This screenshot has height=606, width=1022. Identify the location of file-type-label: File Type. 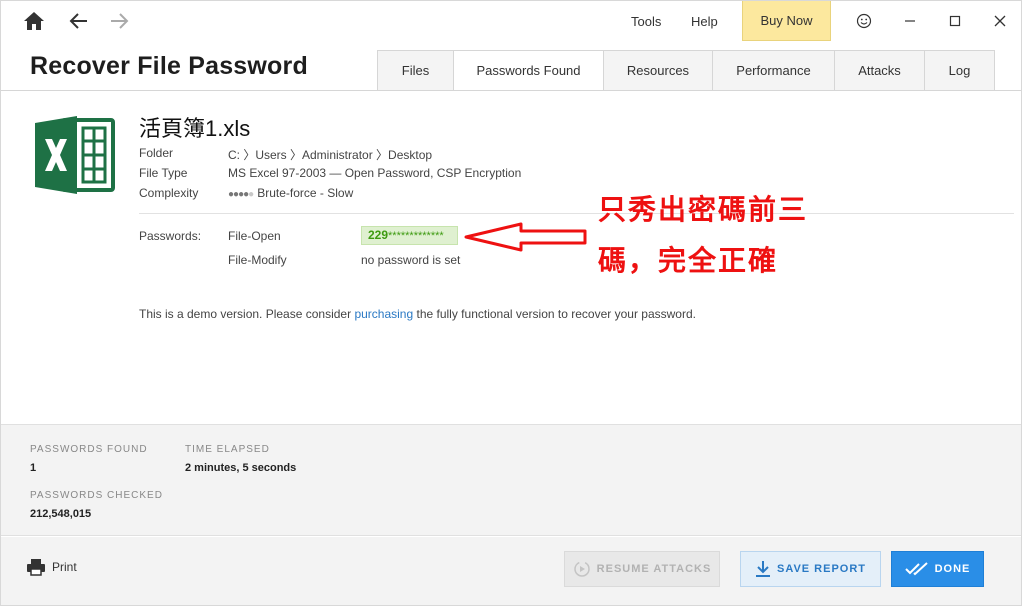
(163, 173).